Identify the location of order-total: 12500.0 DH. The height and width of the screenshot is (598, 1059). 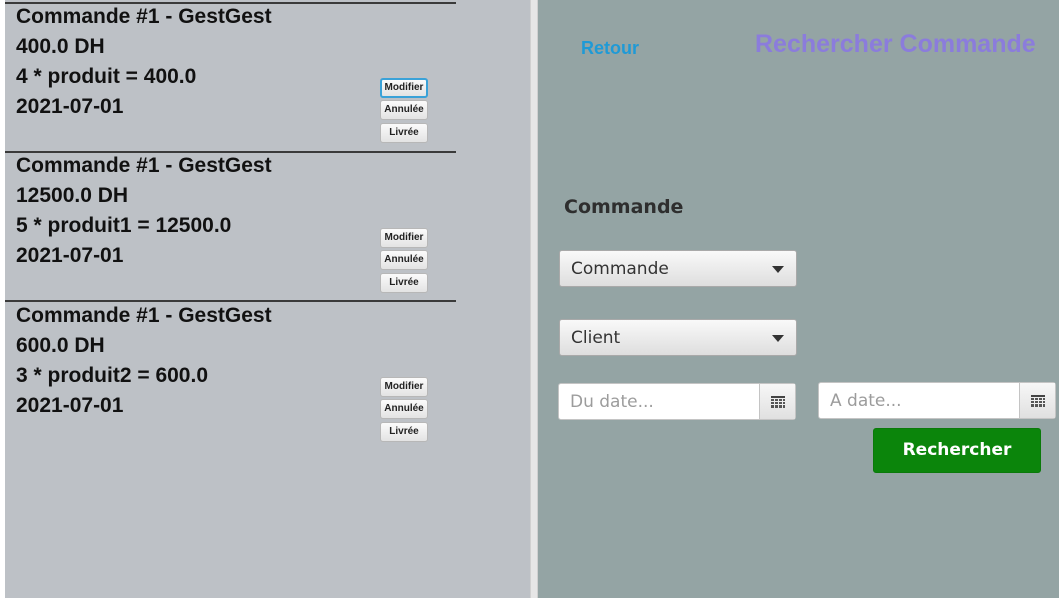
(72, 195).